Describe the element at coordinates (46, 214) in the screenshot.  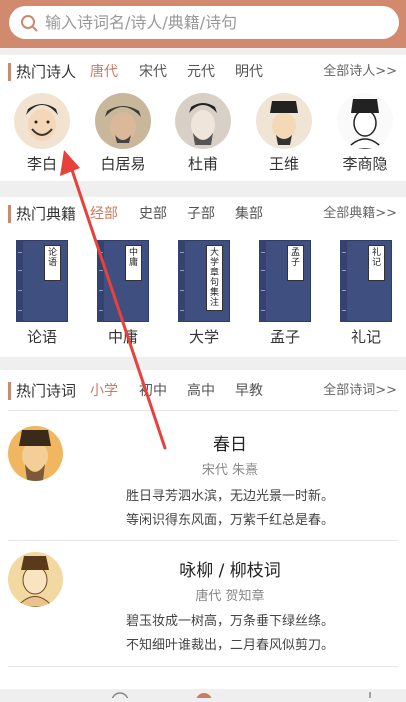
I see `hot-classics-title: 热门典籍` at that location.